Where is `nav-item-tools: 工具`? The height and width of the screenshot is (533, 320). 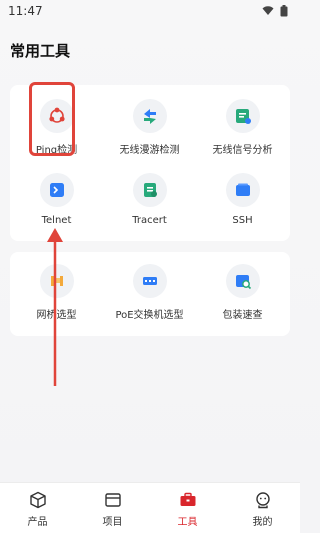 nav-item-tools: 工具 is located at coordinates (187, 508).